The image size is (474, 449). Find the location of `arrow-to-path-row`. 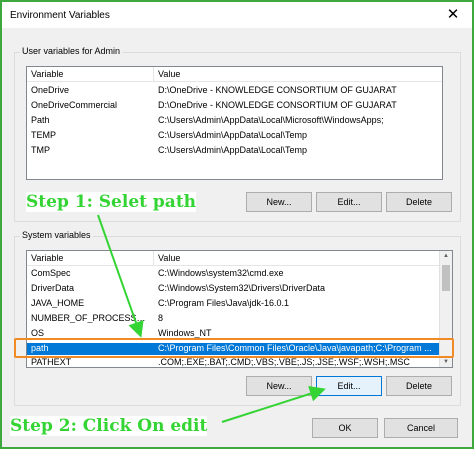

arrow-to-path-row is located at coordinates (120, 276).